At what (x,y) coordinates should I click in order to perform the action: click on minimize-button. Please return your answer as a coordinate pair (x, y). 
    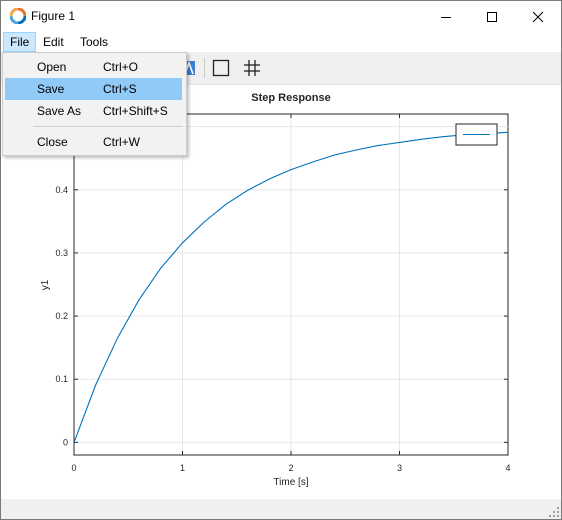
    Looking at the image, I should click on (446, 16).